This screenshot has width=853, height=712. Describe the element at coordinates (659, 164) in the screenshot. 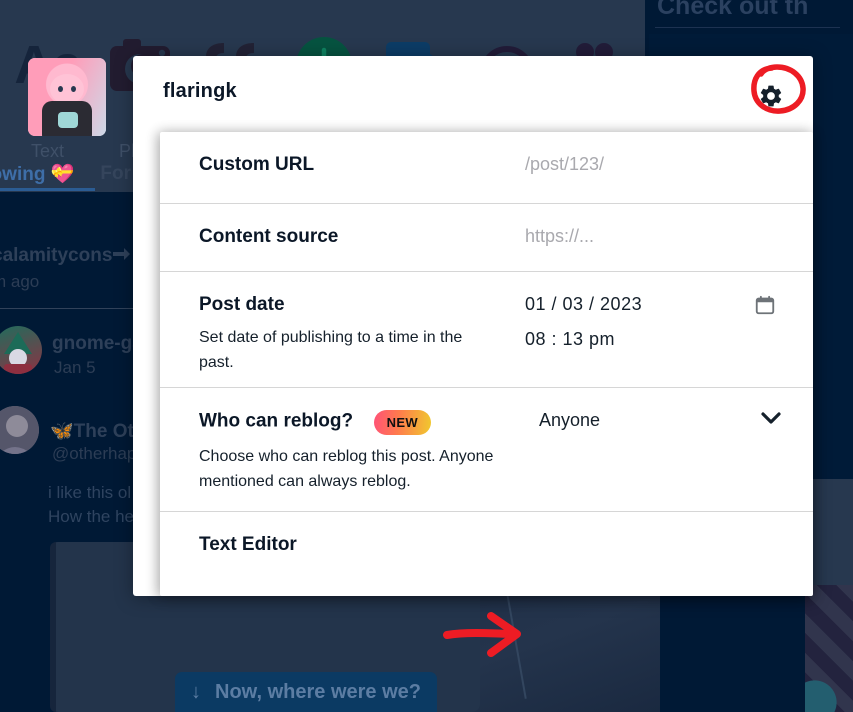

I see `custom-url-input: /post/123/` at that location.